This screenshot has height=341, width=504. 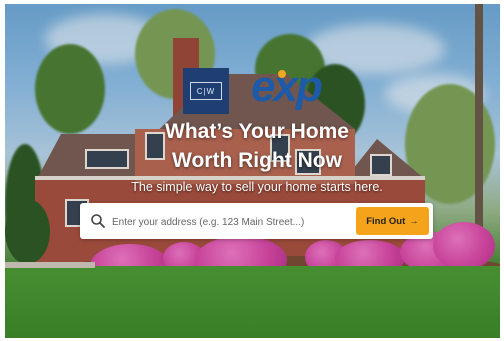 What do you see at coordinates (232, 222) in the screenshot?
I see `address-input` at bounding box center [232, 222].